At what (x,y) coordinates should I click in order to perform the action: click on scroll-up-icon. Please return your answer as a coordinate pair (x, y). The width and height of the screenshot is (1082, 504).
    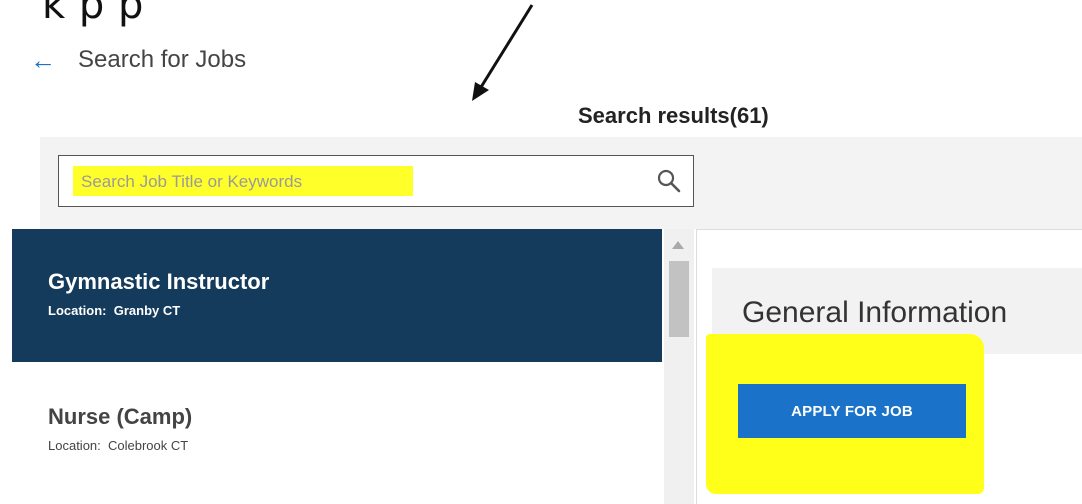
    Looking at the image, I should click on (678, 245).